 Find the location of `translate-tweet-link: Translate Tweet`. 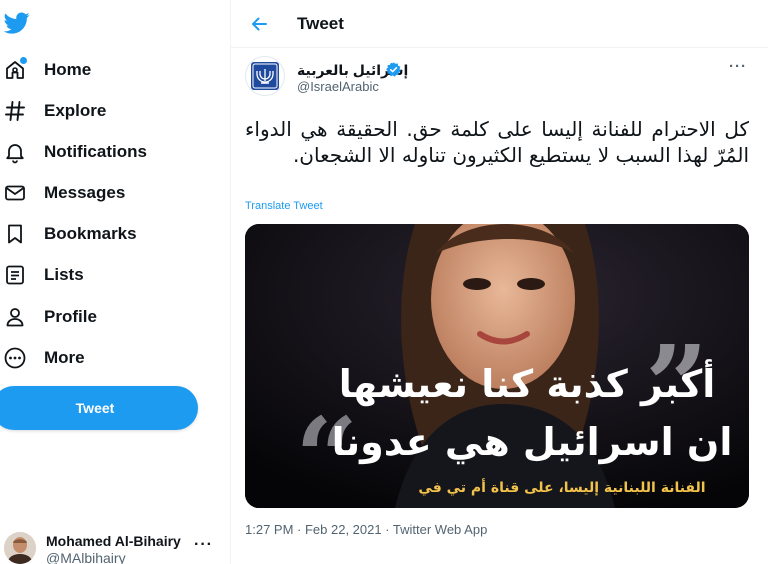

translate-tweet-link: Translate Tweet is located at coordinates (284, 206).